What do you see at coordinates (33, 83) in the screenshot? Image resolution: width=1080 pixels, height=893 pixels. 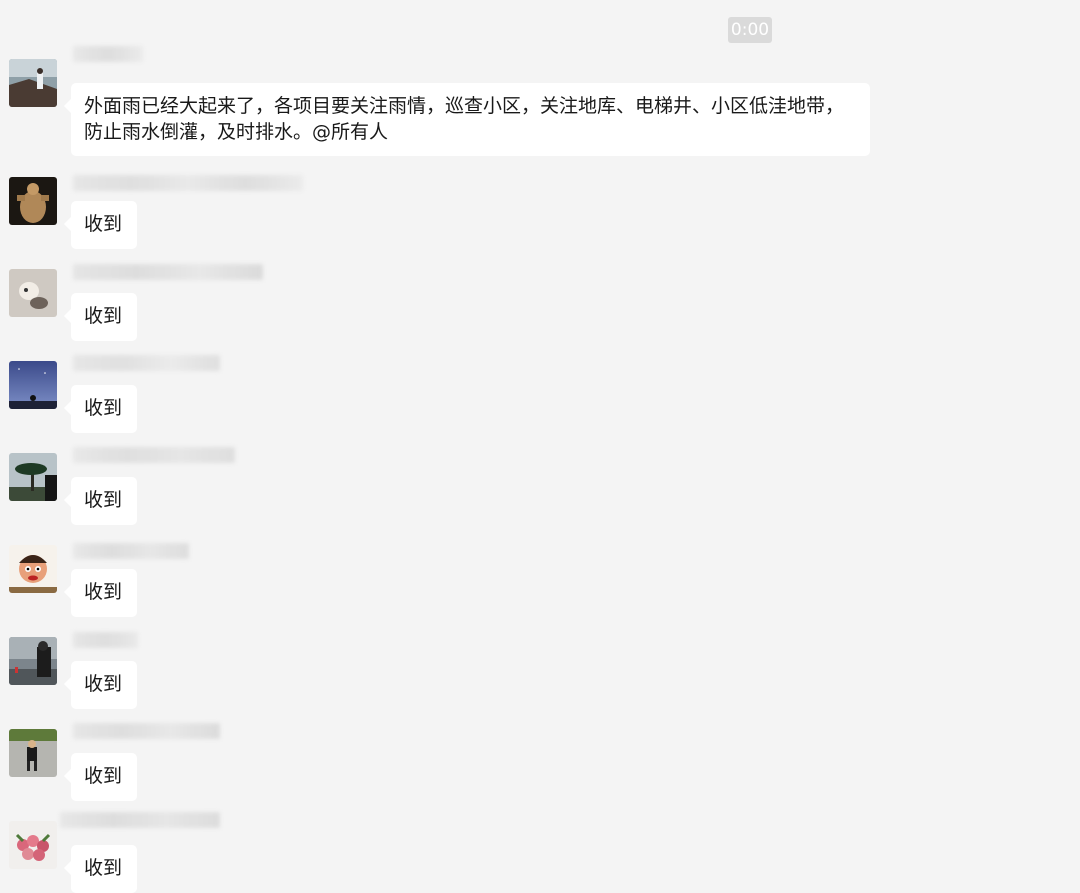 I see `avatar-person-cliff-icon` at bounding box center [33, 83].